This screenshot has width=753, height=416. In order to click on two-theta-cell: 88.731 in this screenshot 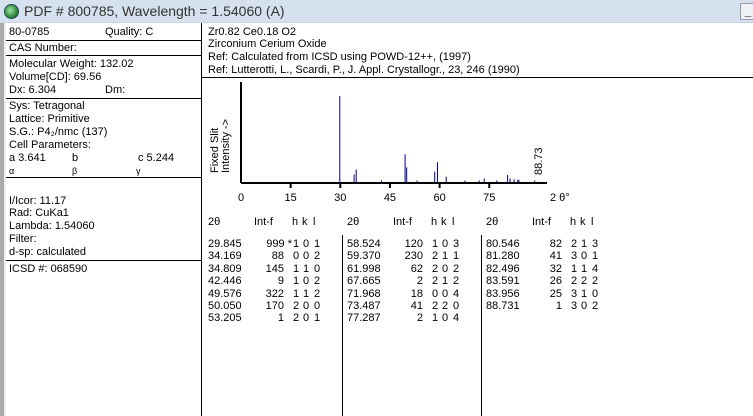, I will do `click(503, 306)`.